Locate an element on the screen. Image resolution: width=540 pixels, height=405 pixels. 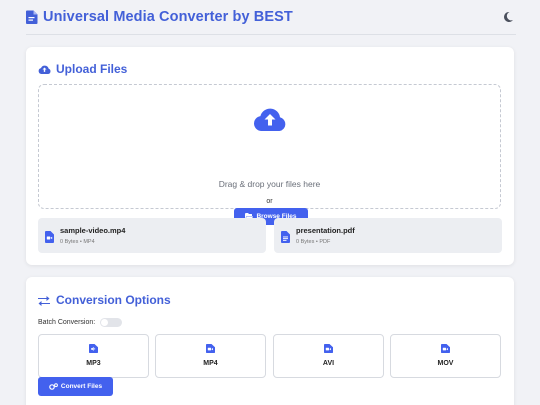
app-title: Universal Media Converter by BEST is located at coordinates (168, 17).